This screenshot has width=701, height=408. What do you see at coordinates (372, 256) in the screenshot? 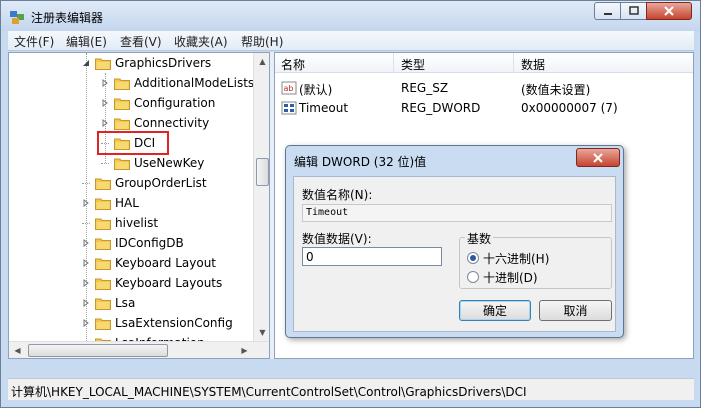
I see `value-data-input` at bounding box center [372, 256].